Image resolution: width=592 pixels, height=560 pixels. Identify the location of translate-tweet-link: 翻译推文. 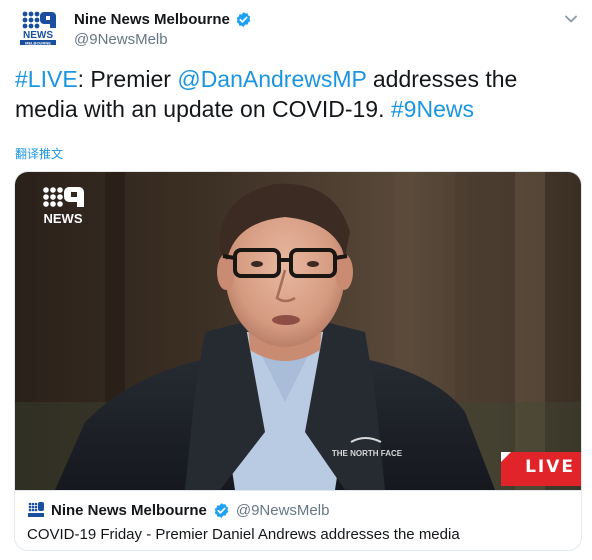
(39, 153).